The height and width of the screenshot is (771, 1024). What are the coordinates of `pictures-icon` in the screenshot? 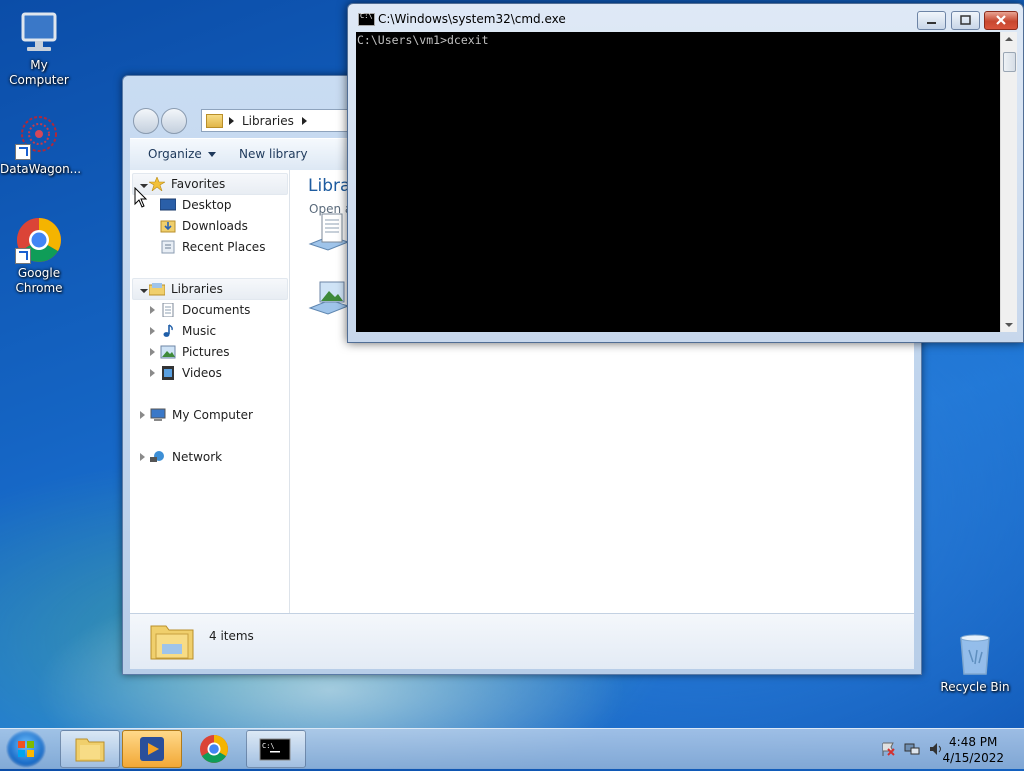 It's located at (168, 352).